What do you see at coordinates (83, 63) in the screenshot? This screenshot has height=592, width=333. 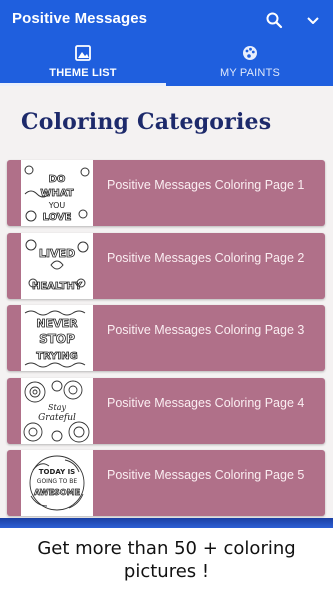 I see `tab-theme-list: THEME LIST` at bounding box center [83, 63].